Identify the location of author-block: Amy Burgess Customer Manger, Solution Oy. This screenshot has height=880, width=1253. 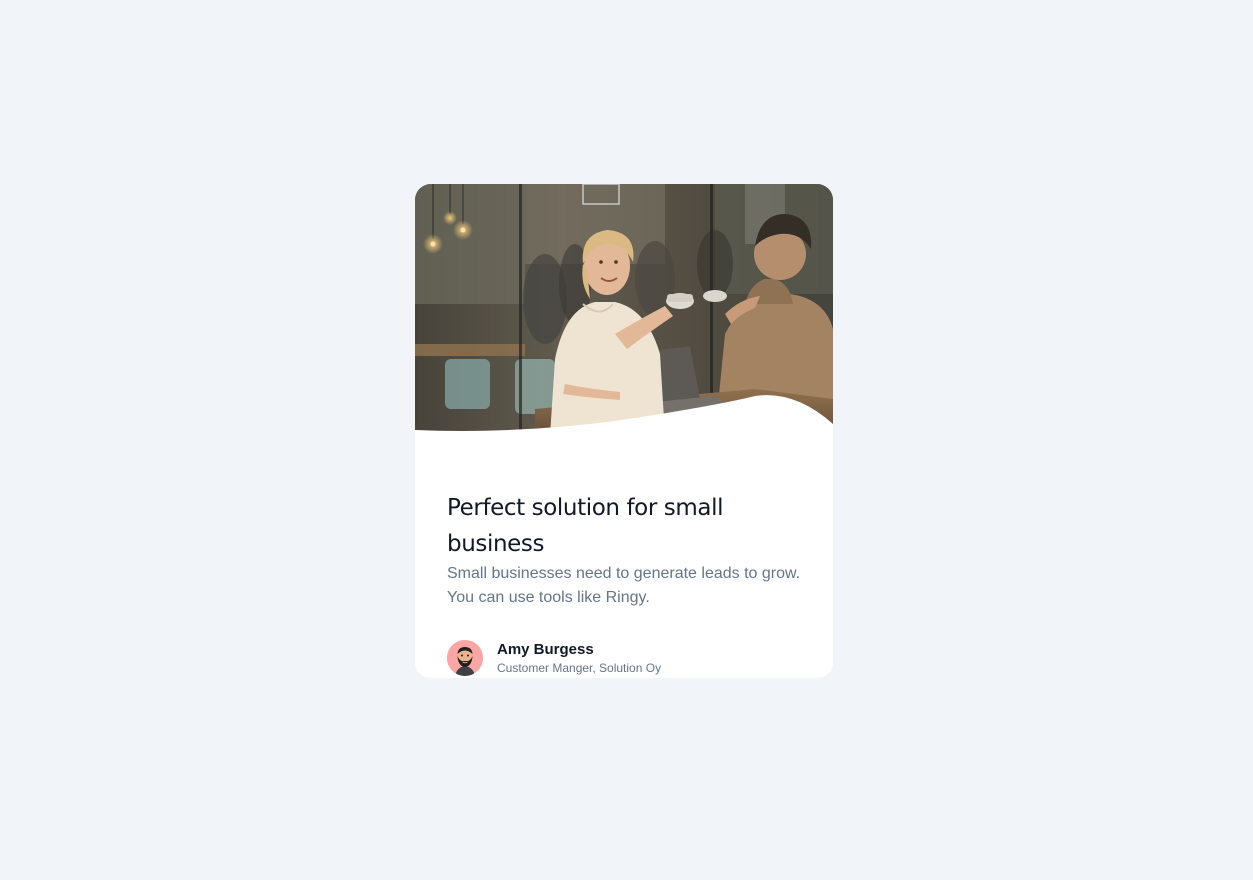
(554, 658).